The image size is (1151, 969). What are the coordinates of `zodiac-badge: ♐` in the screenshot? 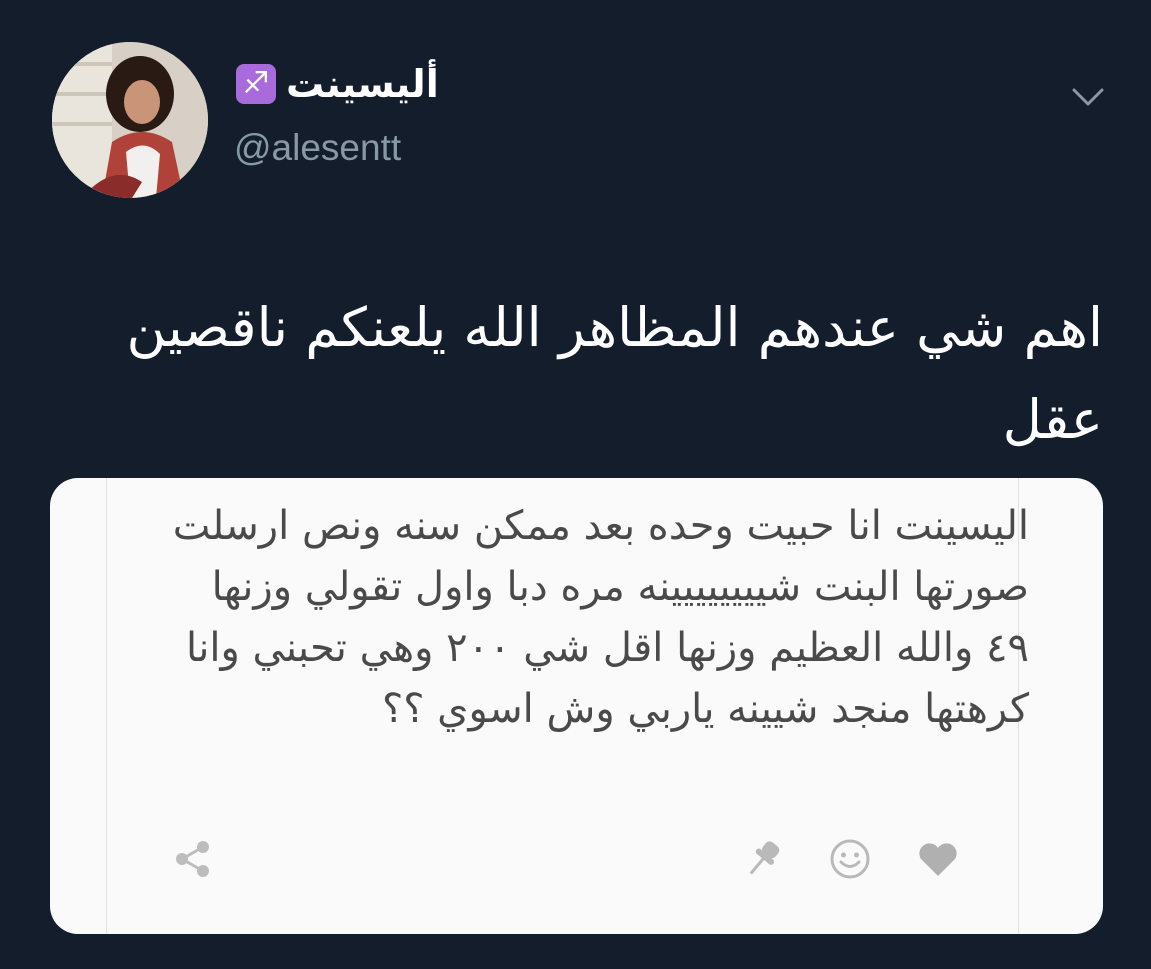 It's located at (256, 84).